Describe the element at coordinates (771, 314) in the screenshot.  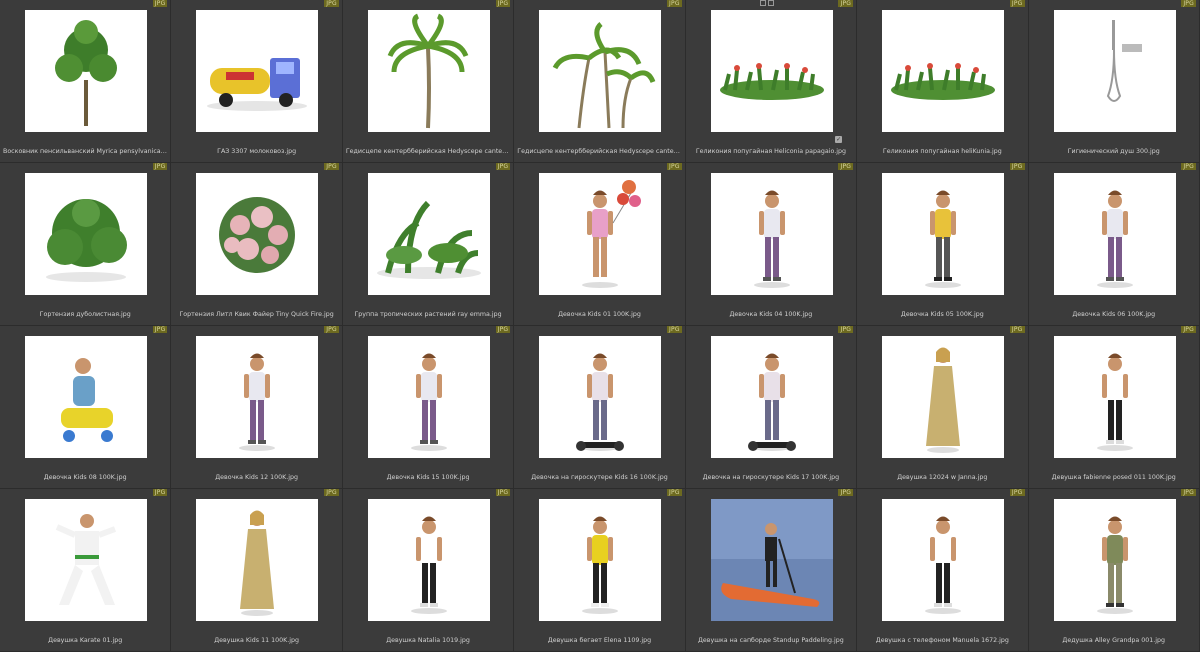
I see `file-name-label: Девочка Kids 04 100K.jpg` at that location.